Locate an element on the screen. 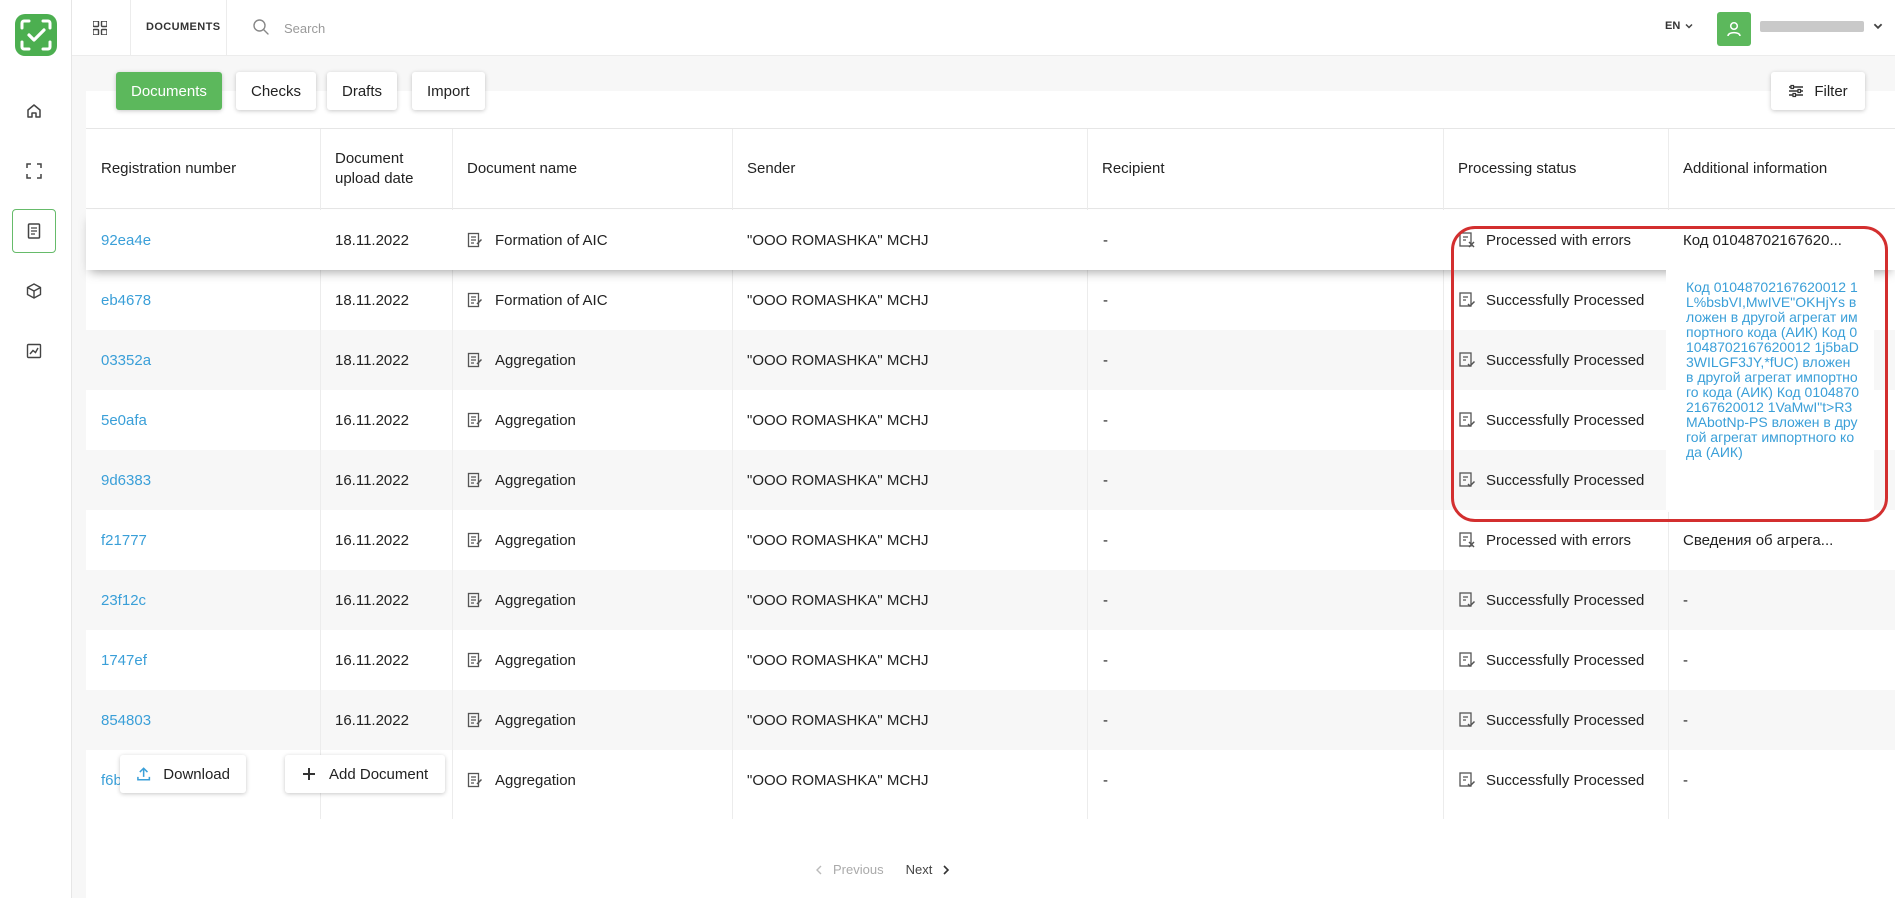  language-label: EN is located at coordinates (1673, 26).